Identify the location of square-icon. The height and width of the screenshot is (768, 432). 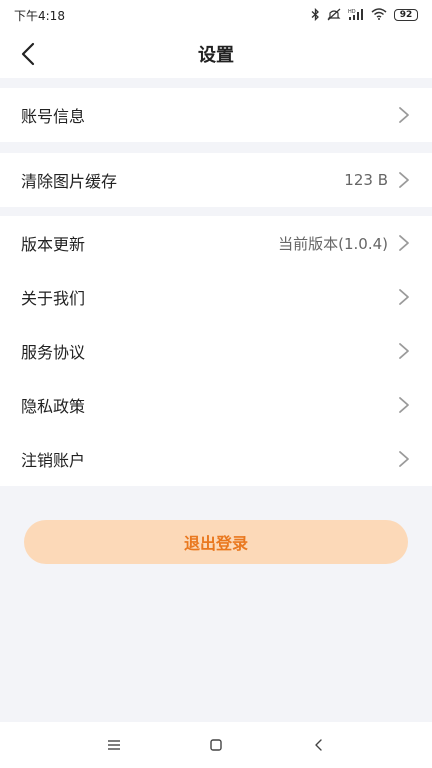
(216, 745).